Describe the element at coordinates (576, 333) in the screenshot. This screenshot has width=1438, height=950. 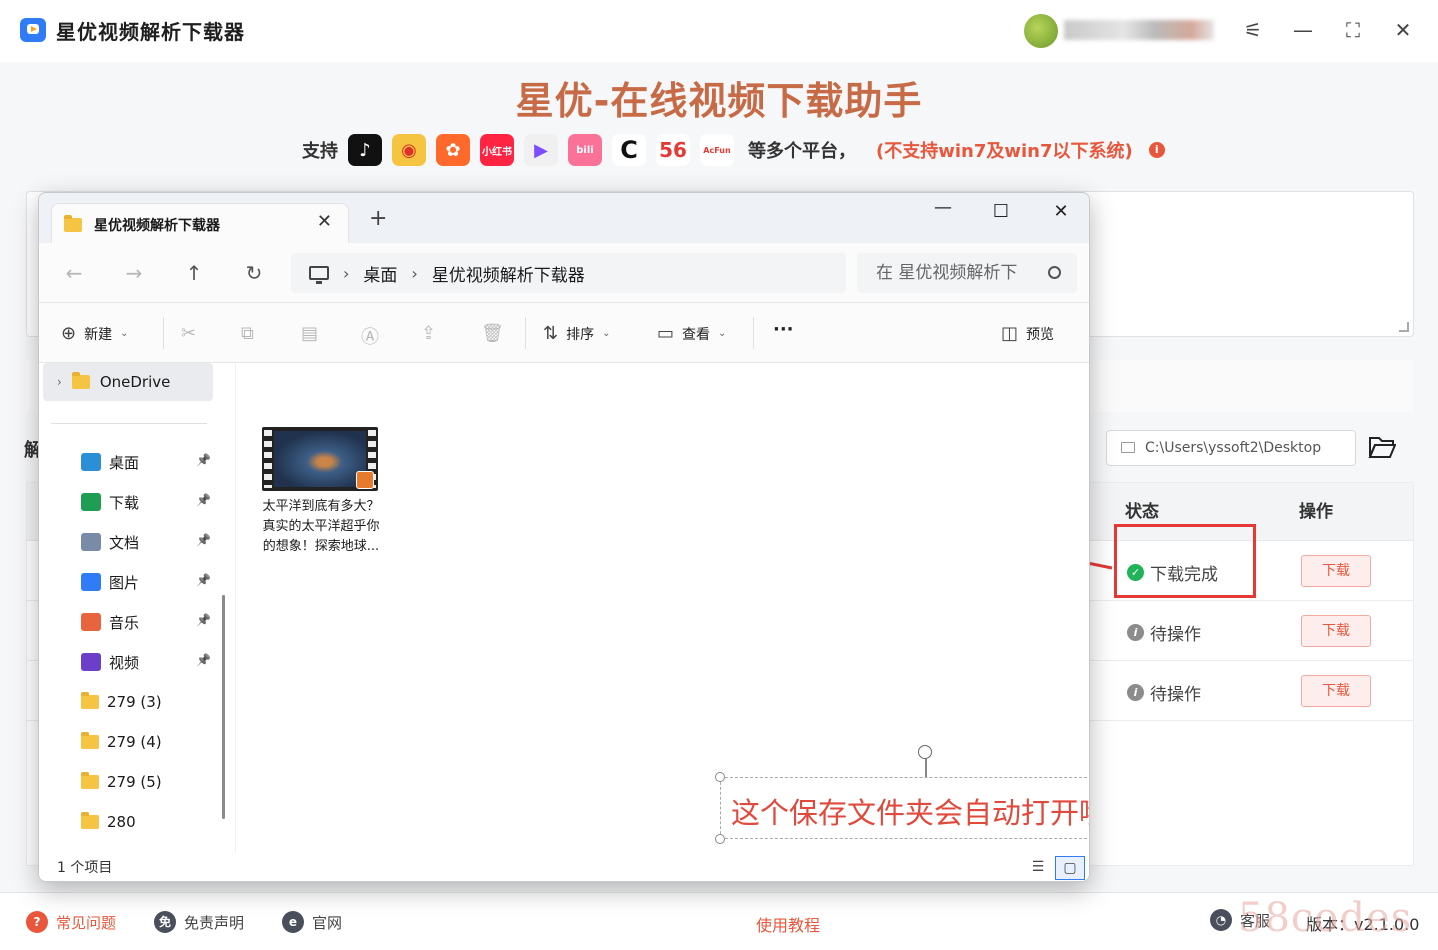
I see `sort-button: ⇅ 排序 ⌄` at that location.